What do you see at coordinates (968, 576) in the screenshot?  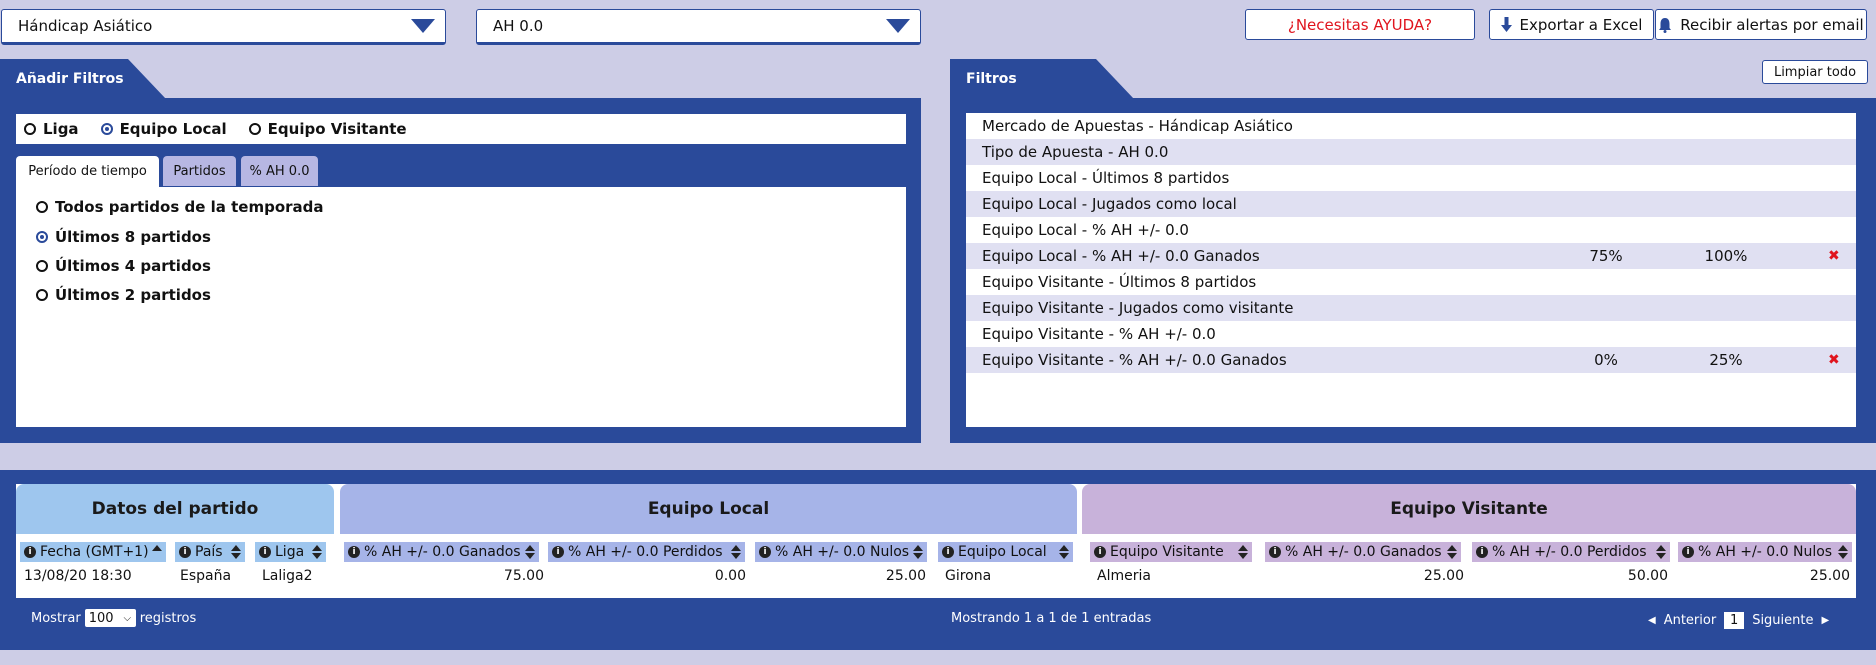 I see `cell-equipo-local: Girona` at bounding box center [968, 576].